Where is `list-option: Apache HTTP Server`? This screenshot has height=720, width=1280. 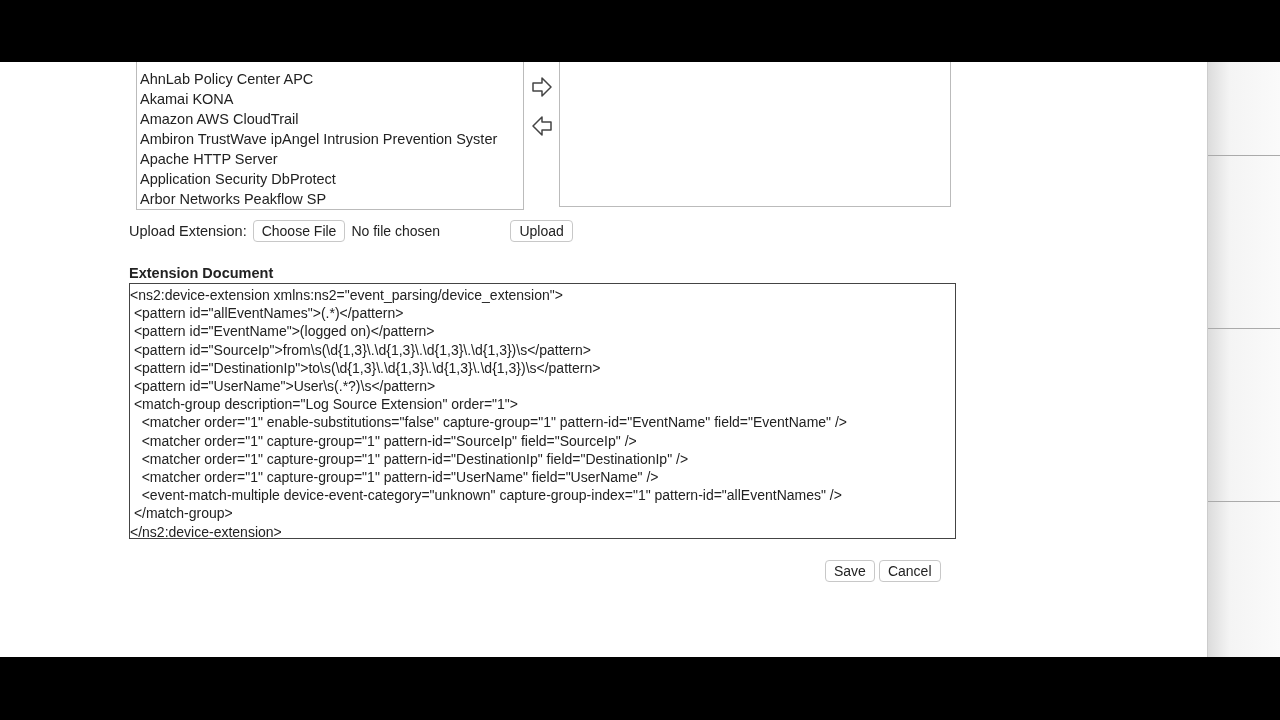
list-option: Apache HTTP Server is located at coordinates (330, 159).